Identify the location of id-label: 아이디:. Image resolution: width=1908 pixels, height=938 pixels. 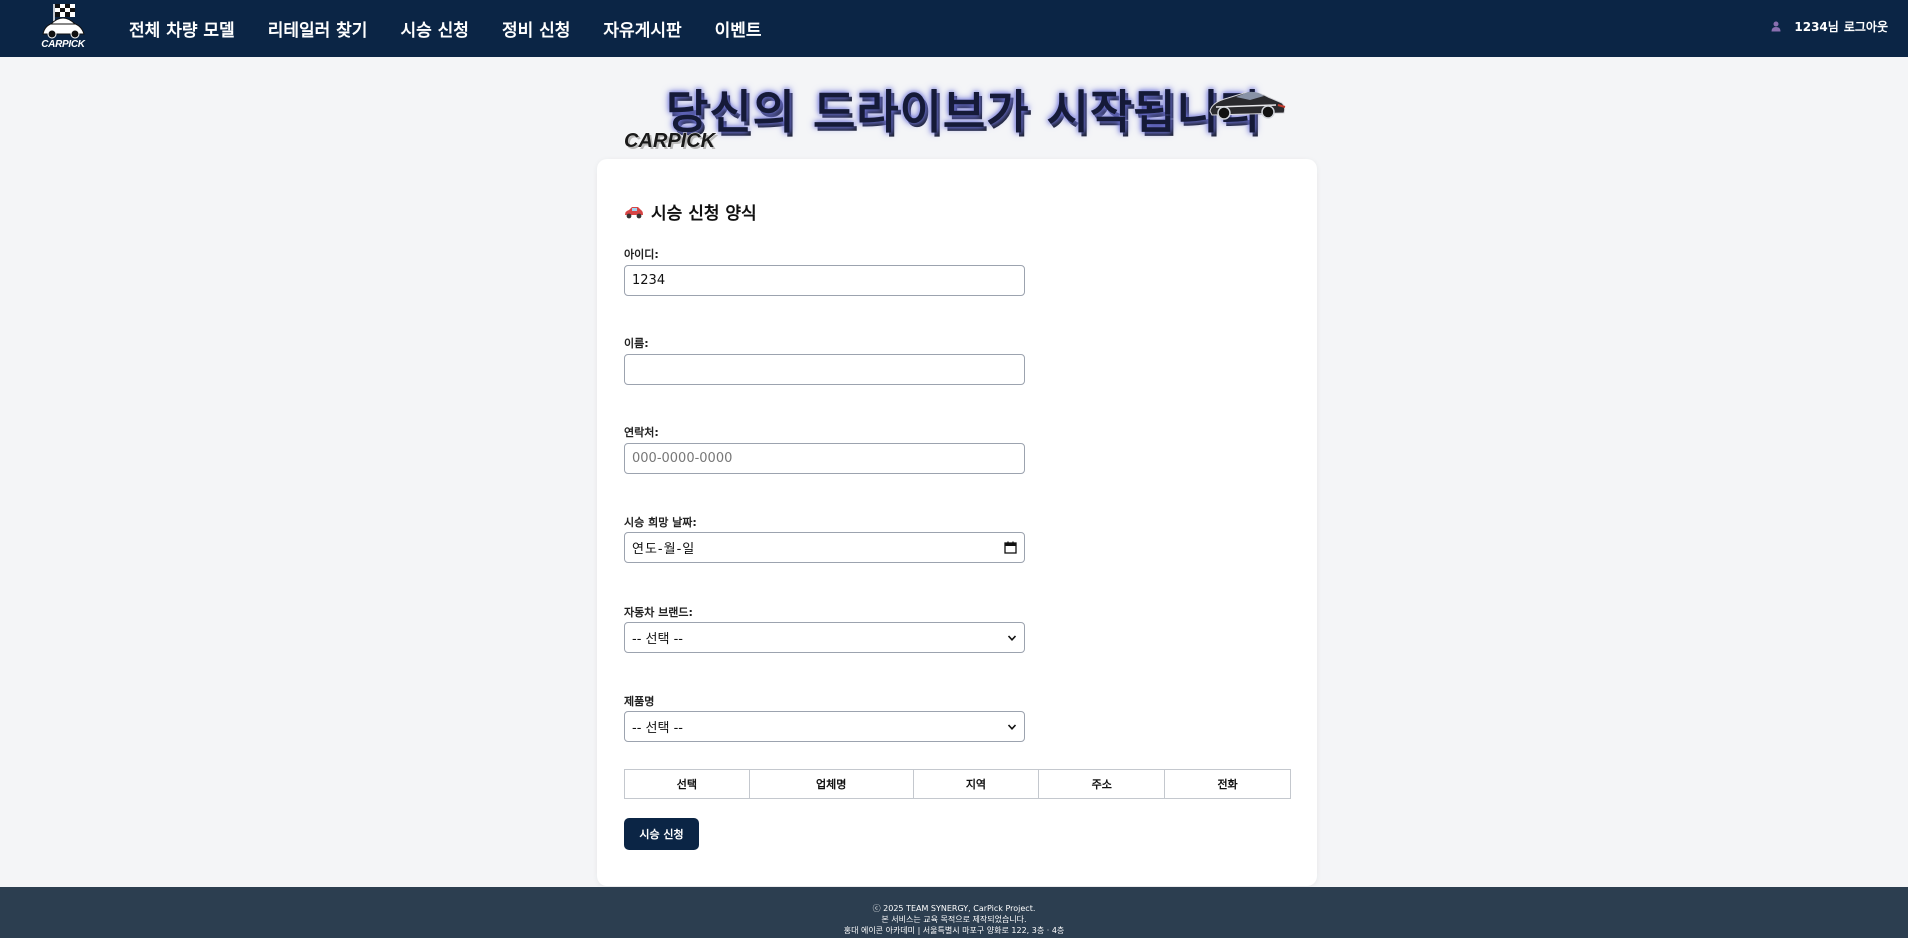
(641, 254).